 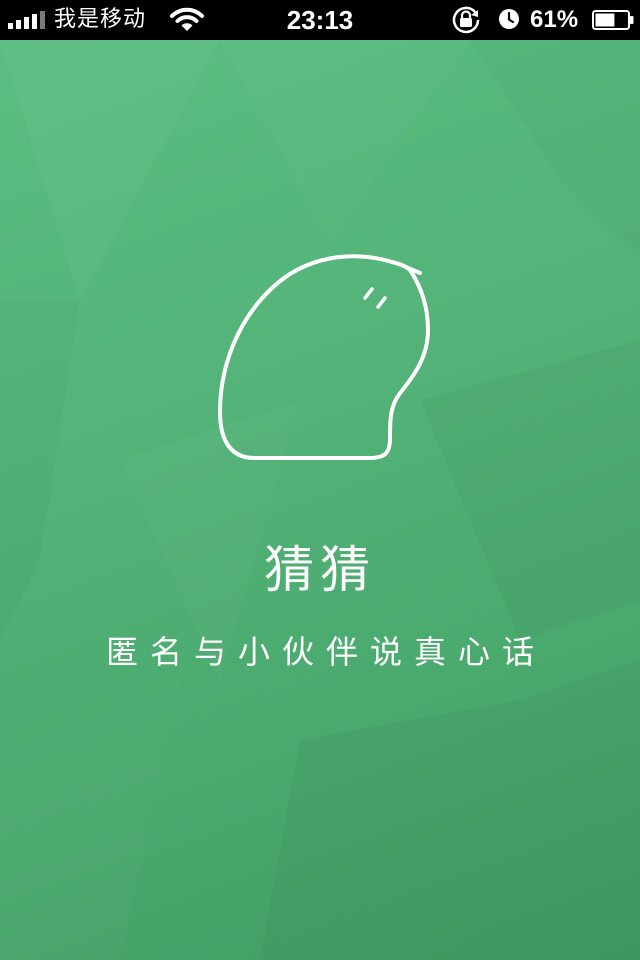 What do you see at coordinates (466, 20) in the screenshot?
I see `lock-rotation-icon` at bounding box center [466, 20].